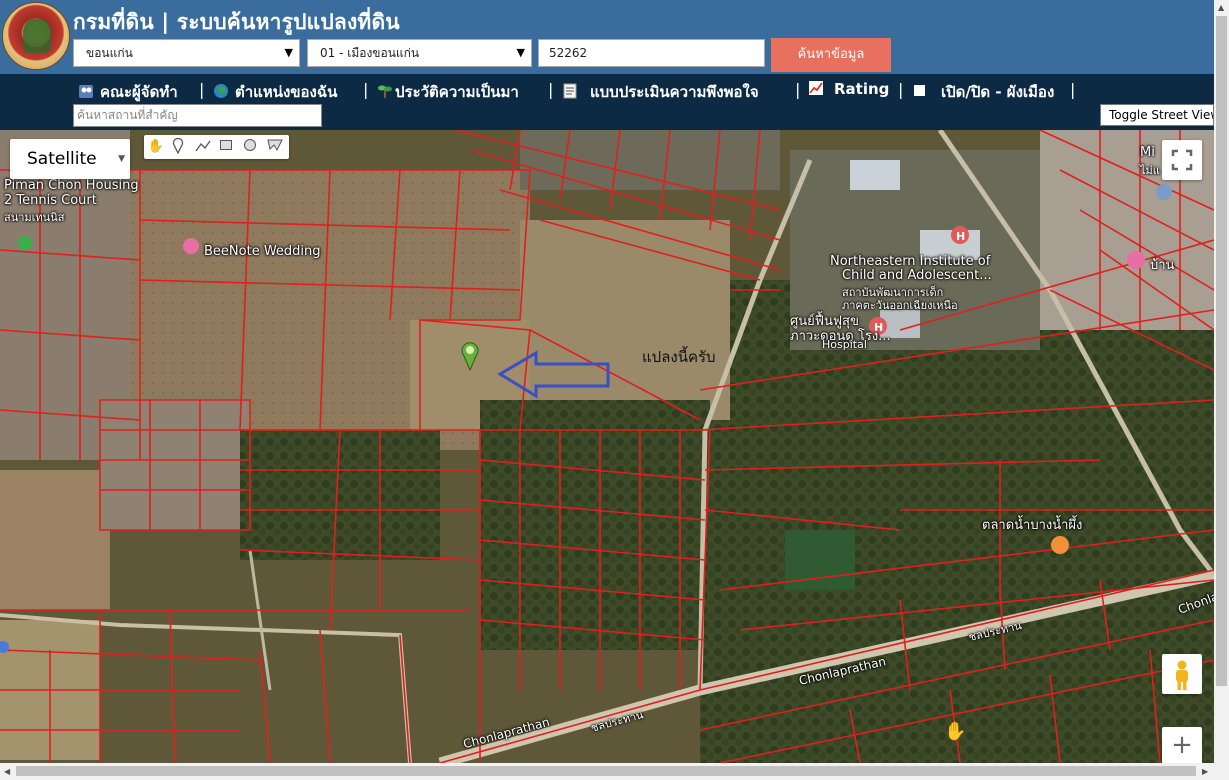 The height and width of the screenshot is (780, 1229). Describe the element at coordinates (180, 147) in the screenshot. I see `marker-icon` at that location.